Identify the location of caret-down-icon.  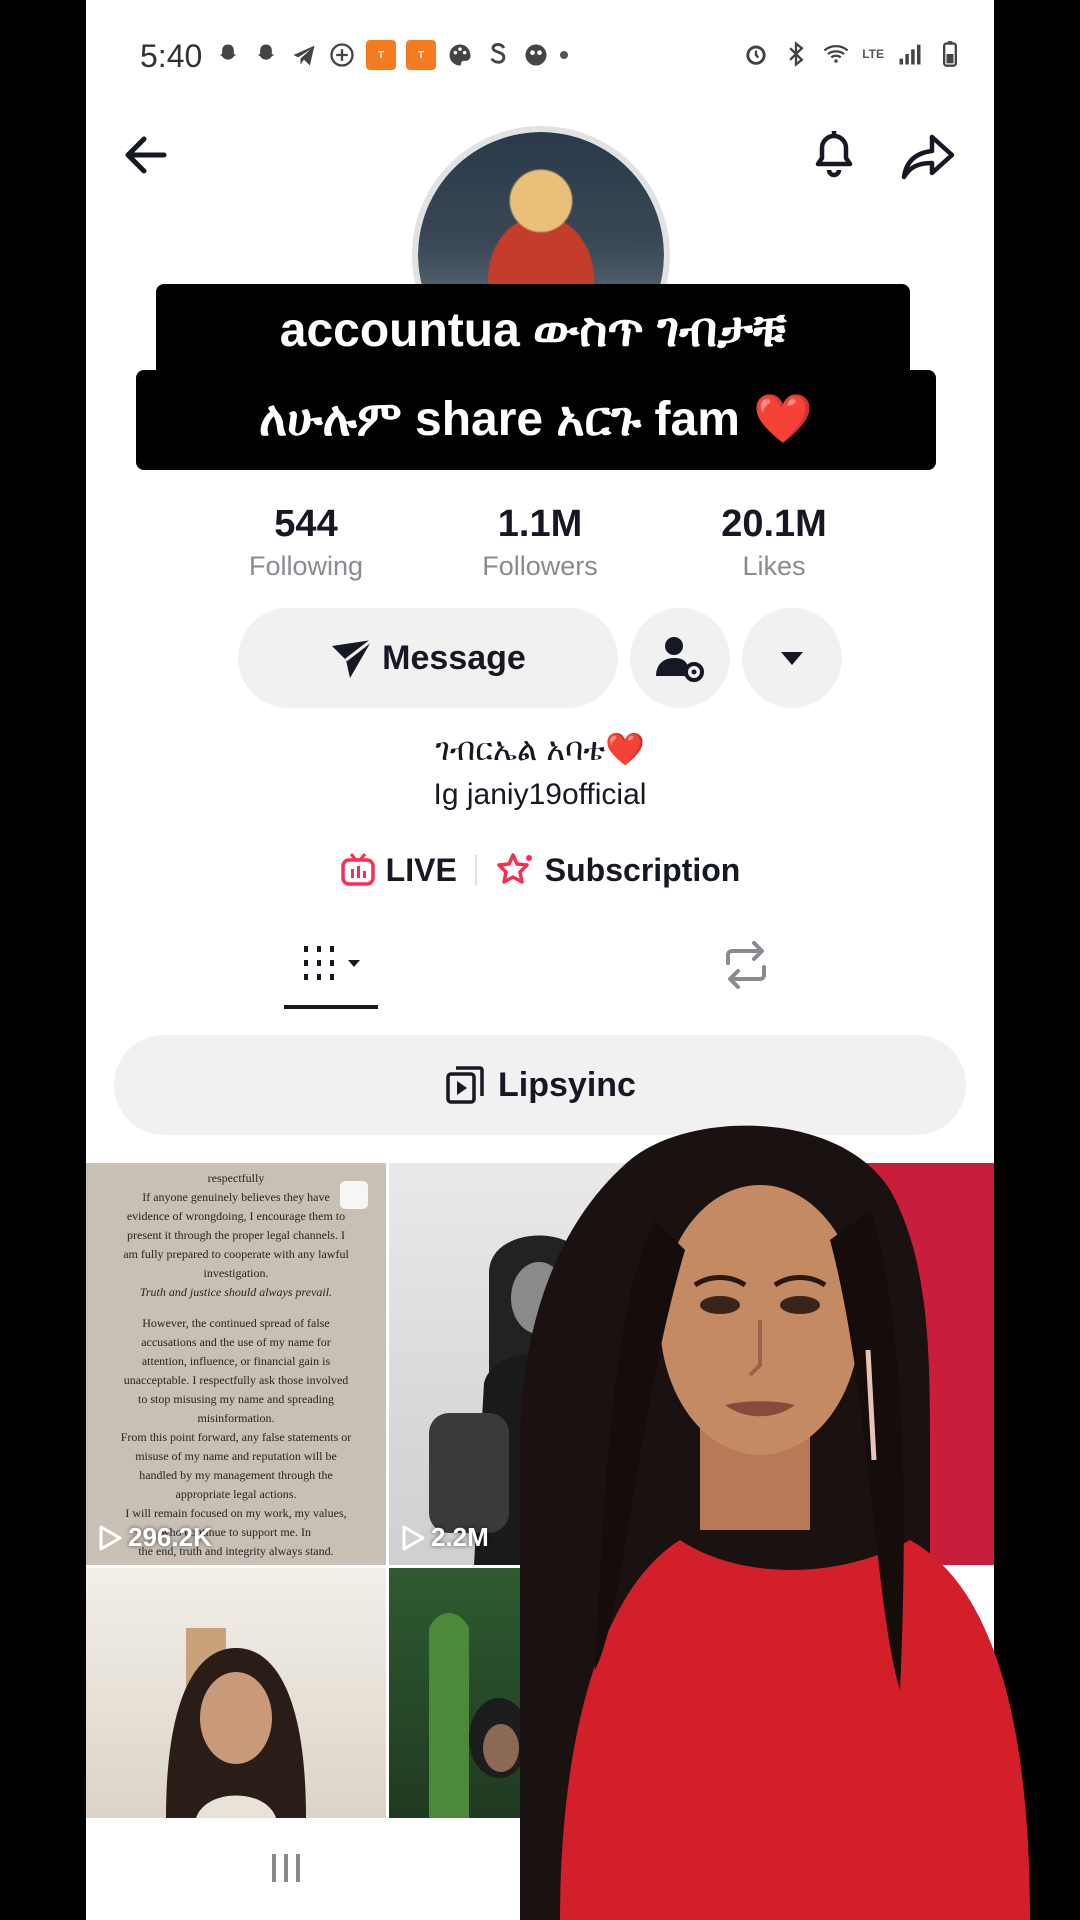
(792, 658).